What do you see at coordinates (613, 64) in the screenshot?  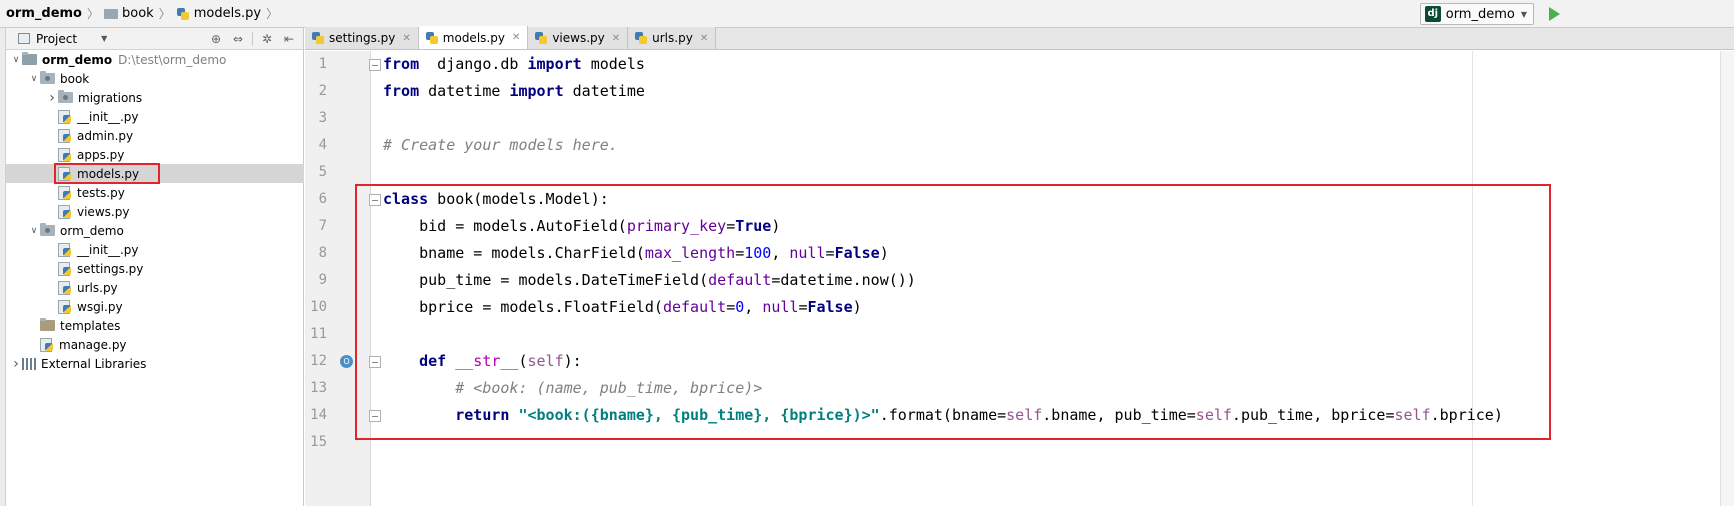 I see `code-token: models` at bounding box center [613, 64].